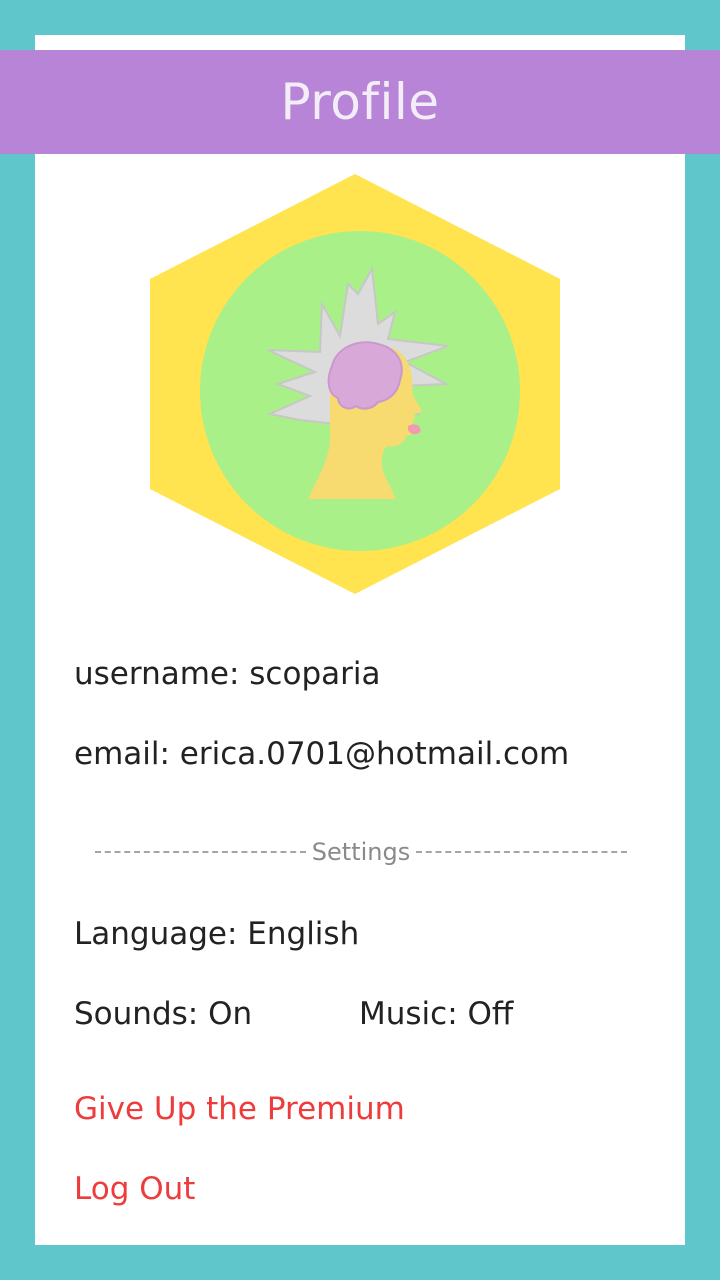  I want to click on log-out-button: Log Out, so click(134, 1189).